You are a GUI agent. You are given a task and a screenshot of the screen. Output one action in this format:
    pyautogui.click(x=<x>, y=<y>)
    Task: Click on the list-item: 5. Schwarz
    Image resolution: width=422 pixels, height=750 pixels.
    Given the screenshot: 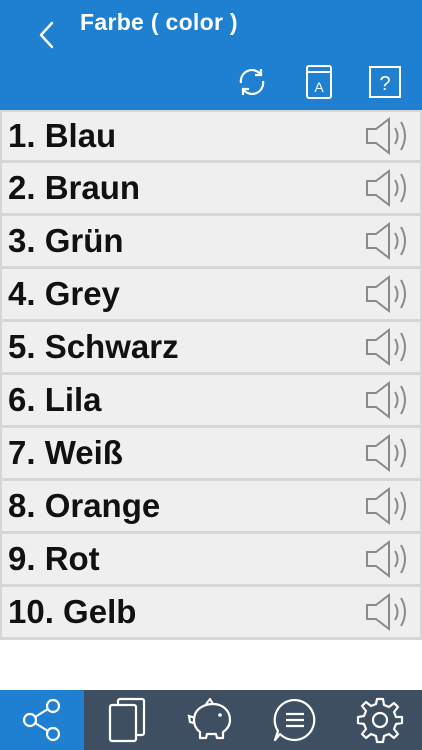 What is the action you would take?
    pyautogui.click(x=211, y=348)
    